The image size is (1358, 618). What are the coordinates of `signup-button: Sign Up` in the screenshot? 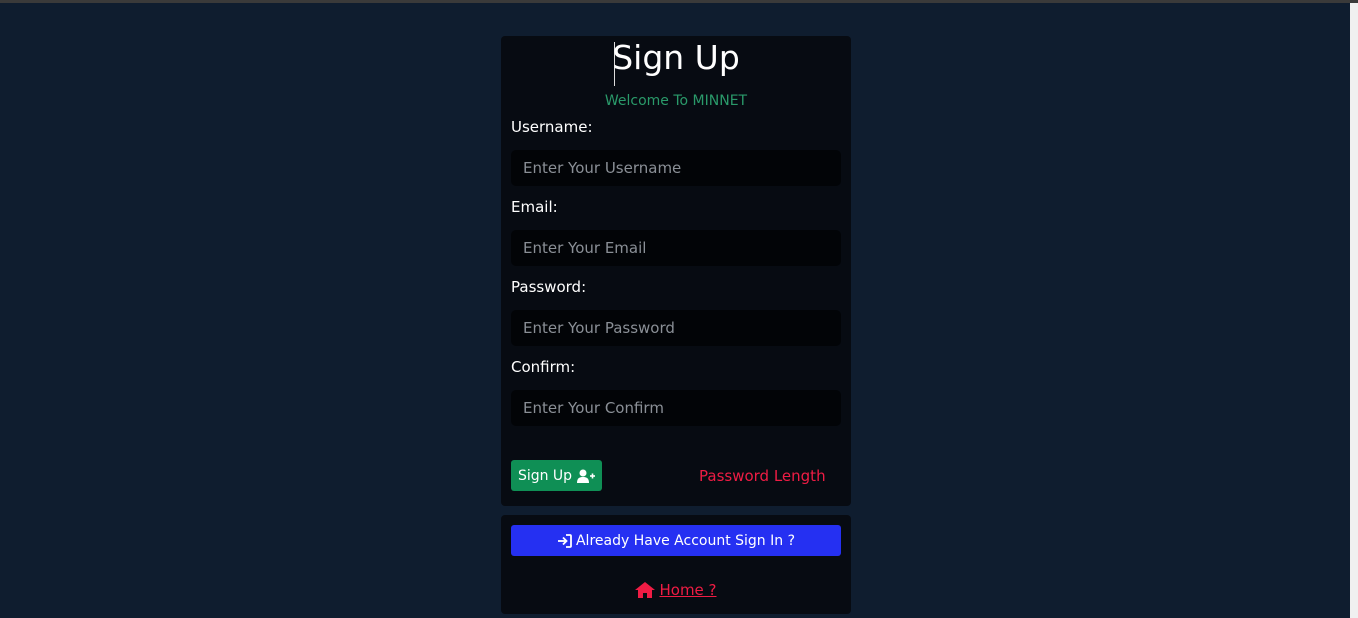 It's located at (556, 475).